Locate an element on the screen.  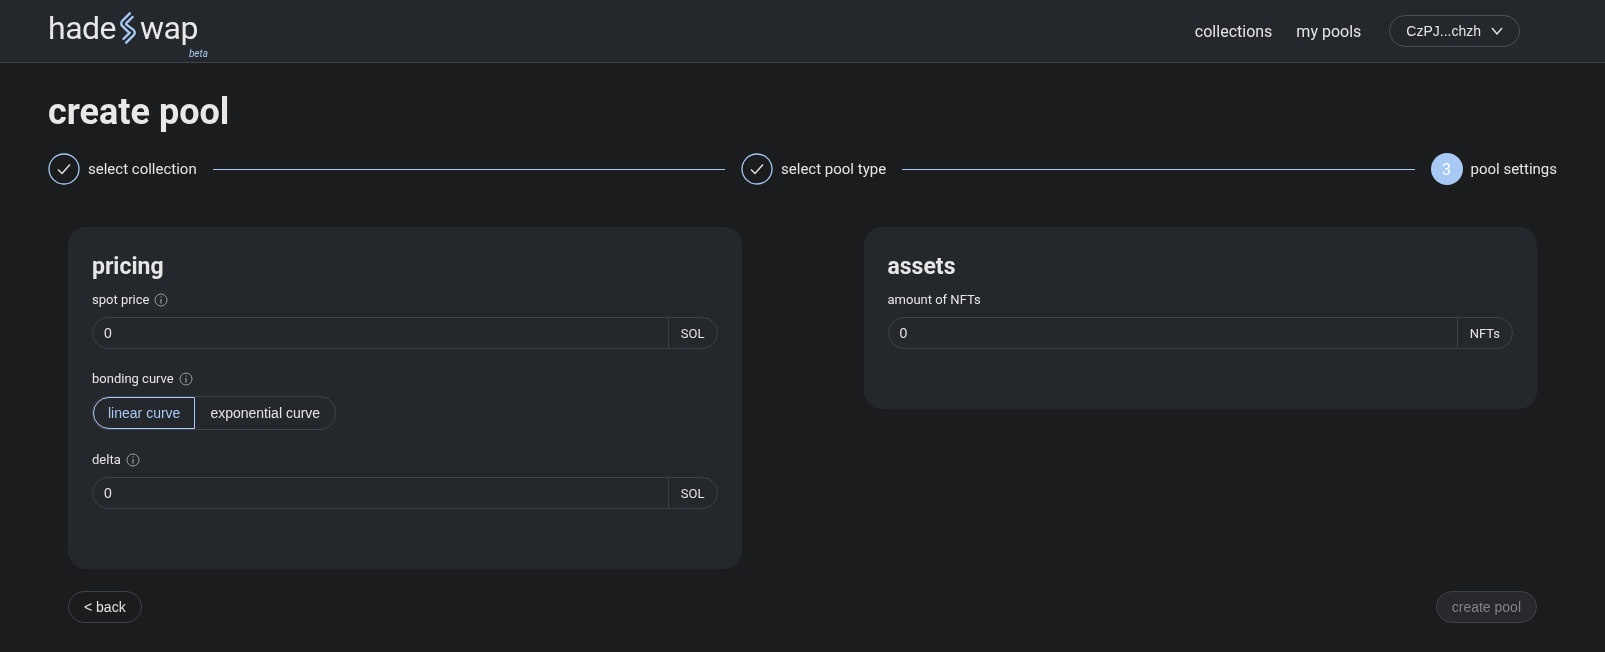
step-label: select collection is located at coordinates (142, 169).